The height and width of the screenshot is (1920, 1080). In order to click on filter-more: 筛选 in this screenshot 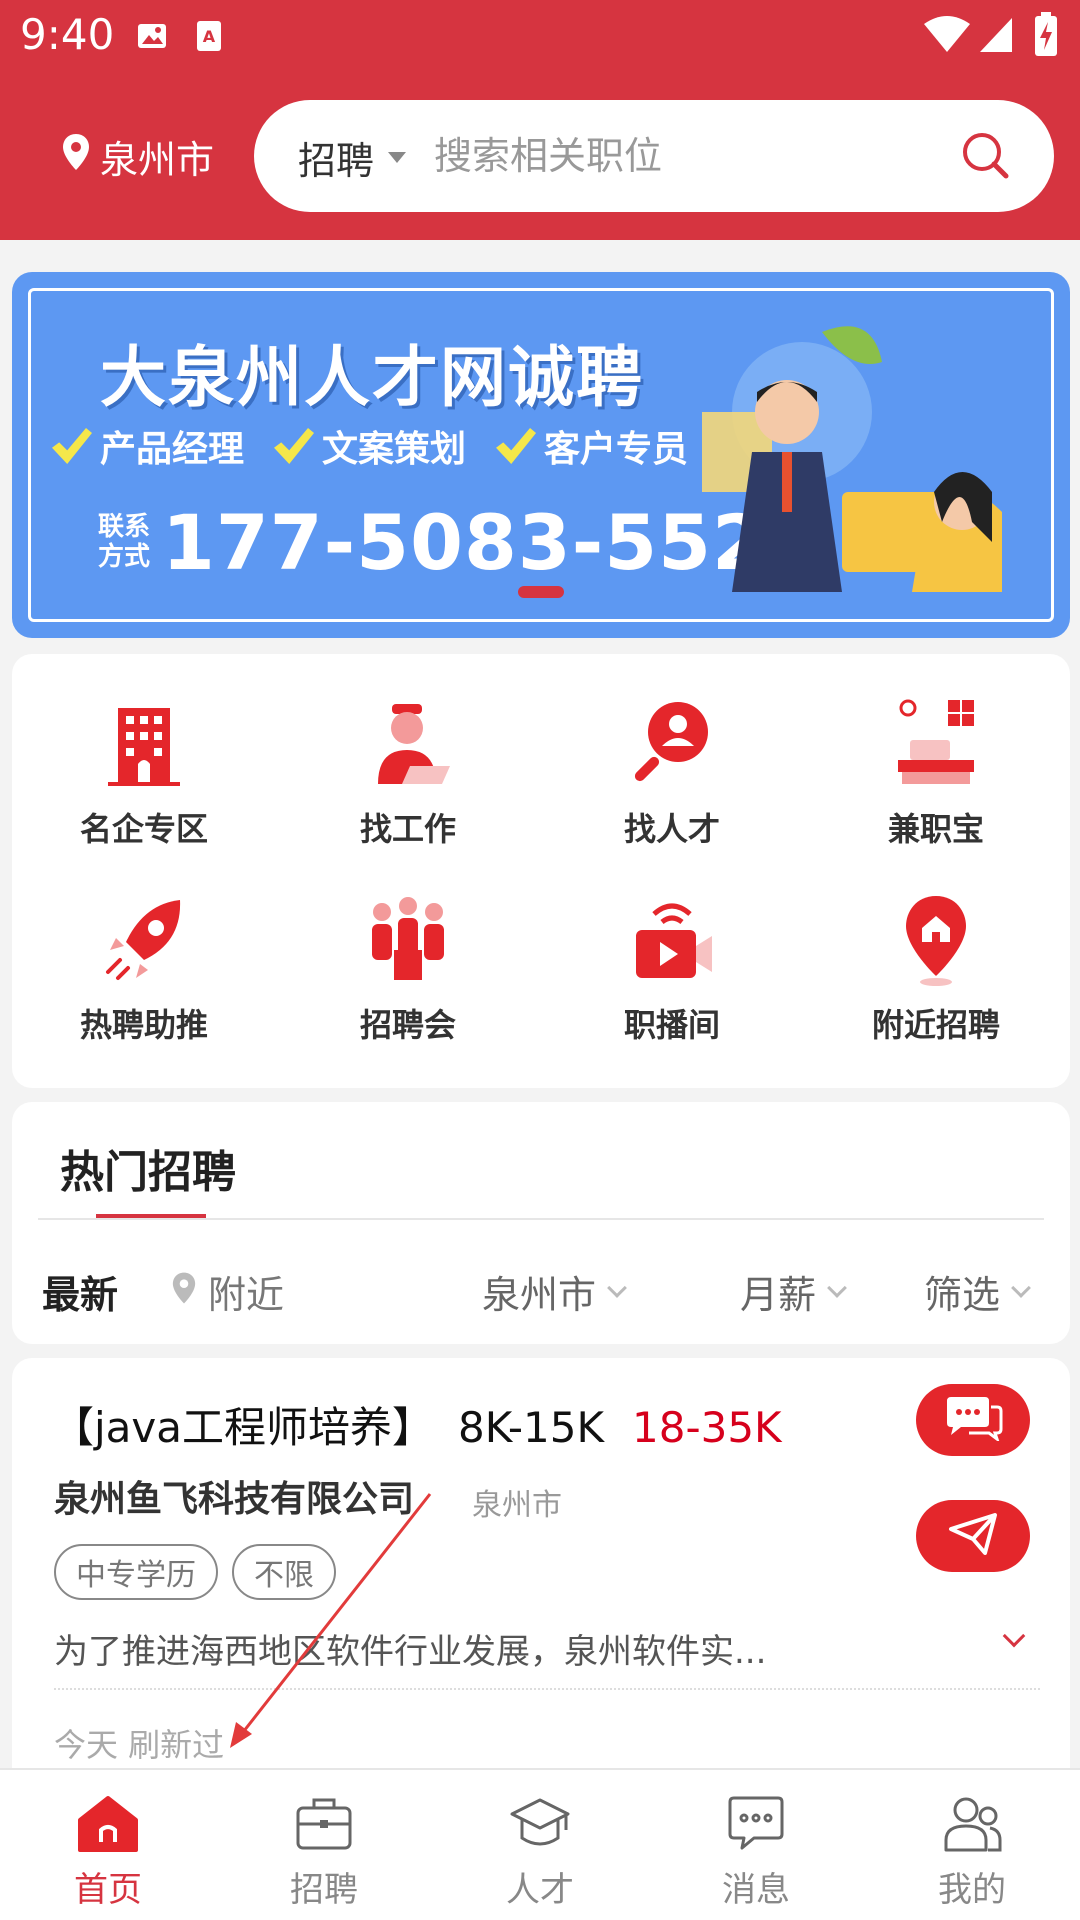, I will do `click(977, 1291)`.